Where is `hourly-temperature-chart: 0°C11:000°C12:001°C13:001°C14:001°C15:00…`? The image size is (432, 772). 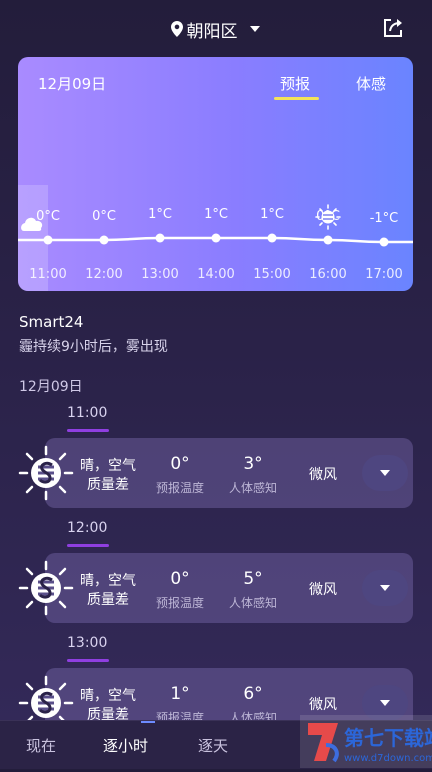 hourly-temperature-chart: 0°C11:000°C12:001°C13:001°C14:001°C15:00… is located at coordinates (215, 243).